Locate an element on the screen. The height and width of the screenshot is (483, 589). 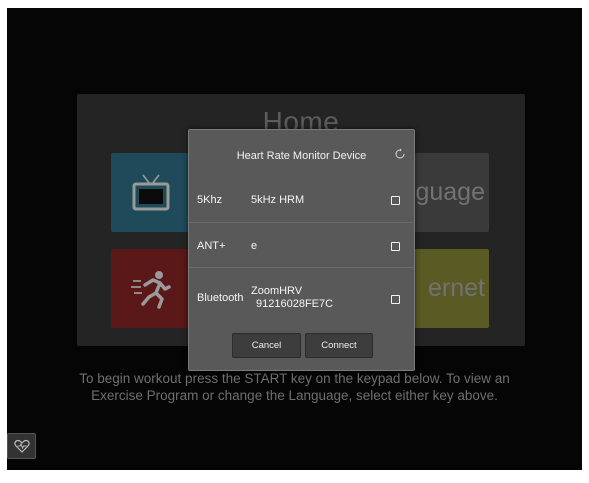
device-name: ZoomHRV 91216028FE7C is located at coordinates (292, 298).